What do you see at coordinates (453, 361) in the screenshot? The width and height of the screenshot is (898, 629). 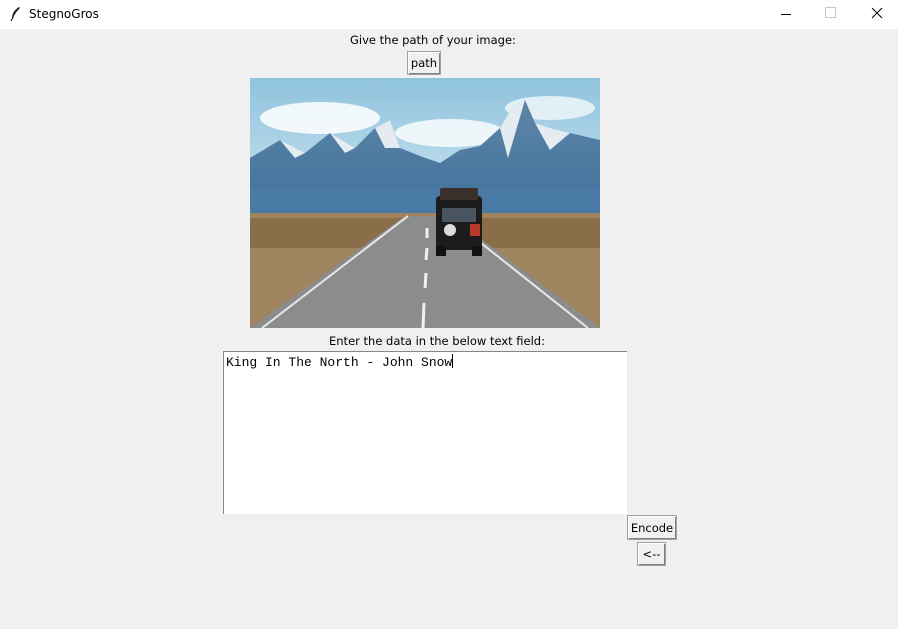 I see `text-caret` at bounding box center [453, 361].